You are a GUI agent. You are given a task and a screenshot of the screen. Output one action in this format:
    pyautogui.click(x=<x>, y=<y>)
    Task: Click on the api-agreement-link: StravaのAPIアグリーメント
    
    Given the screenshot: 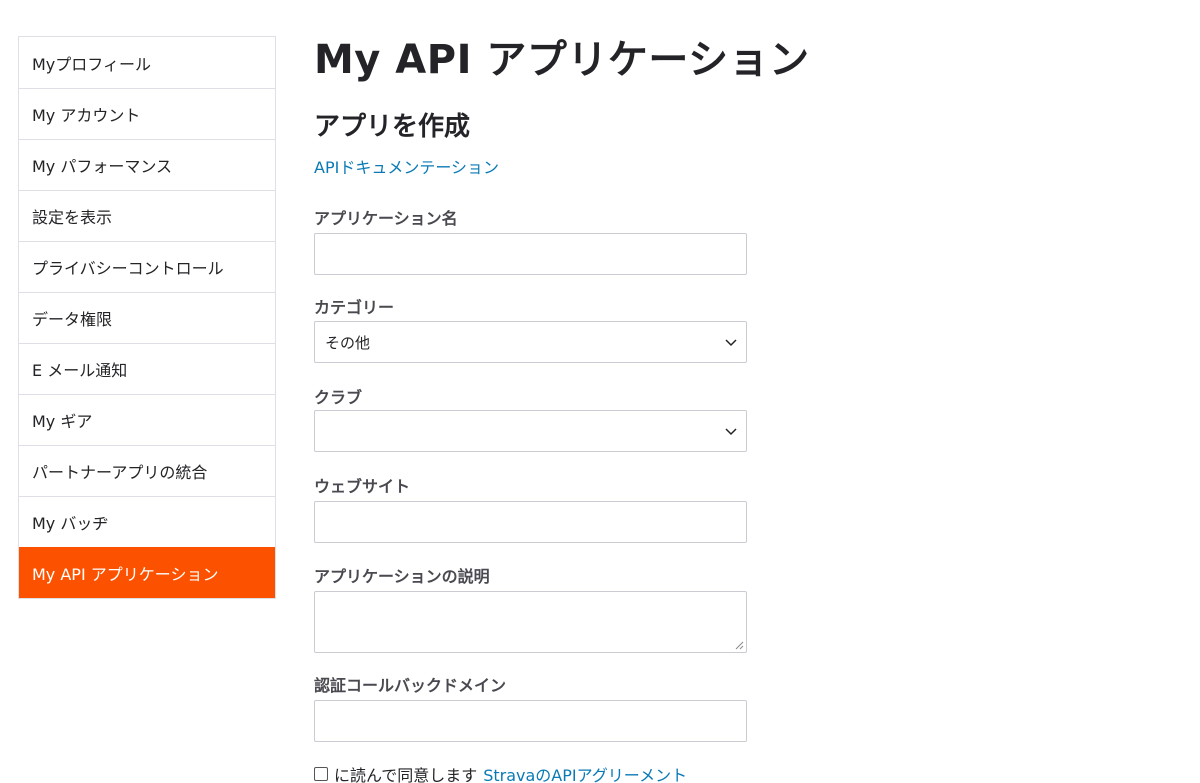 What is the action you would take?
    pyautogui.click(x=585, y=772)
    